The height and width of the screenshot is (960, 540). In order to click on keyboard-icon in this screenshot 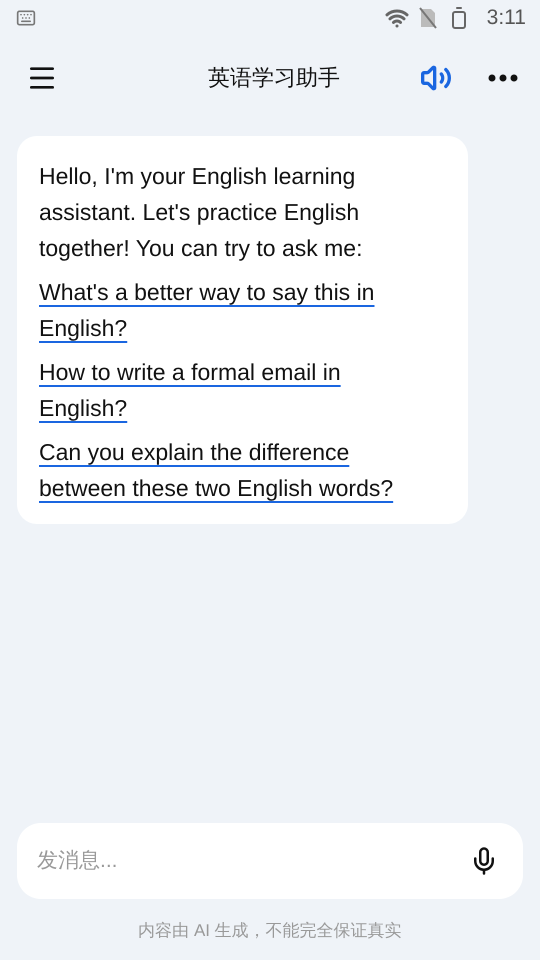, I will do `click(26, 18)`.